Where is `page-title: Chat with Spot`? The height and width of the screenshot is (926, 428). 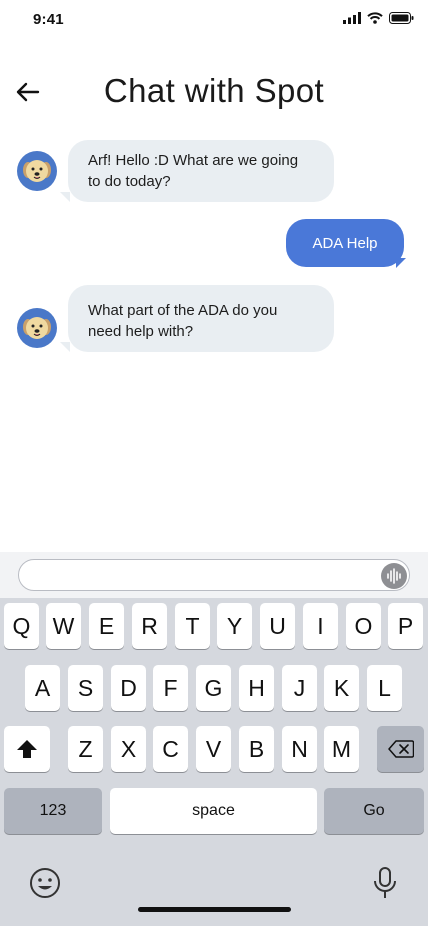 page-title: Chat with Spot is located at coordinates (214, 90).